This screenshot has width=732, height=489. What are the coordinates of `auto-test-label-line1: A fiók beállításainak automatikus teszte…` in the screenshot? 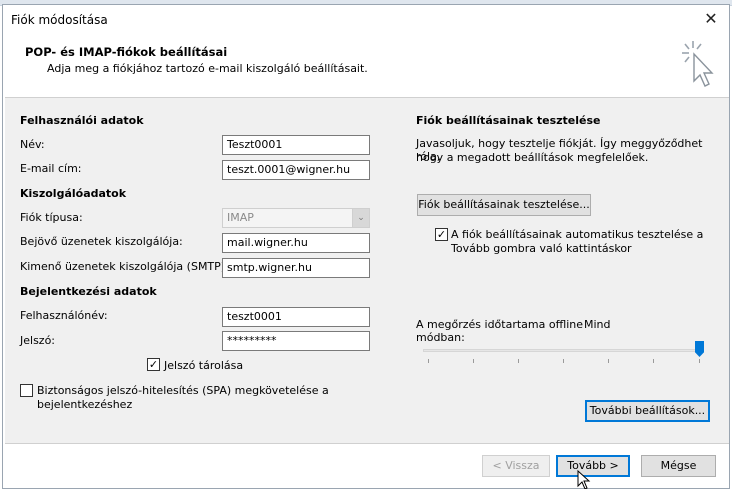 It's located at (577, 234).